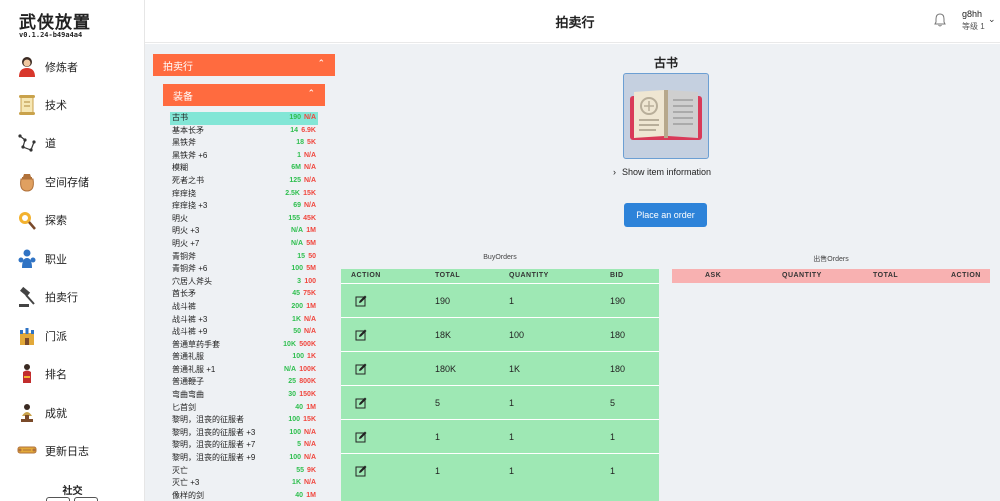 Image resolution: width=1000 pixels, height=501 pixels. Describe the element at coordinates (78, 374) in the screenshot. I see `sidebar-item-ranking: 排名` at that location.